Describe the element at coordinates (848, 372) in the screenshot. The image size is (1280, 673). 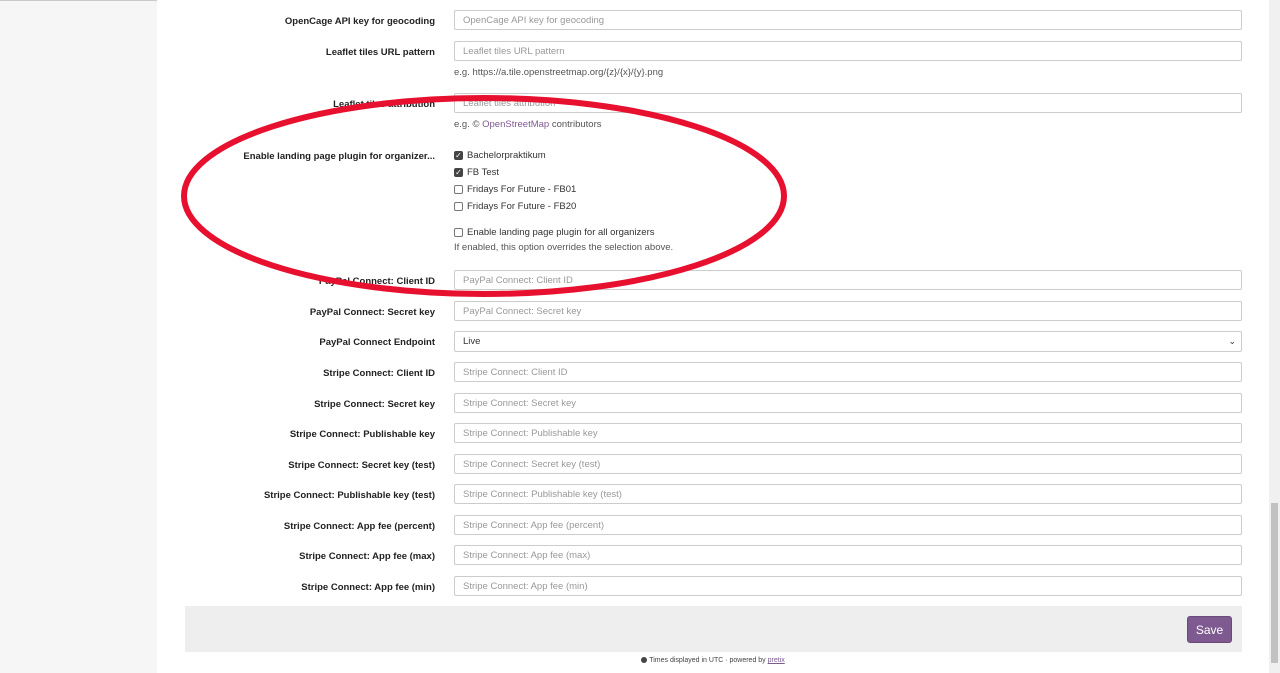
I see `stripe-client-input` at that location.